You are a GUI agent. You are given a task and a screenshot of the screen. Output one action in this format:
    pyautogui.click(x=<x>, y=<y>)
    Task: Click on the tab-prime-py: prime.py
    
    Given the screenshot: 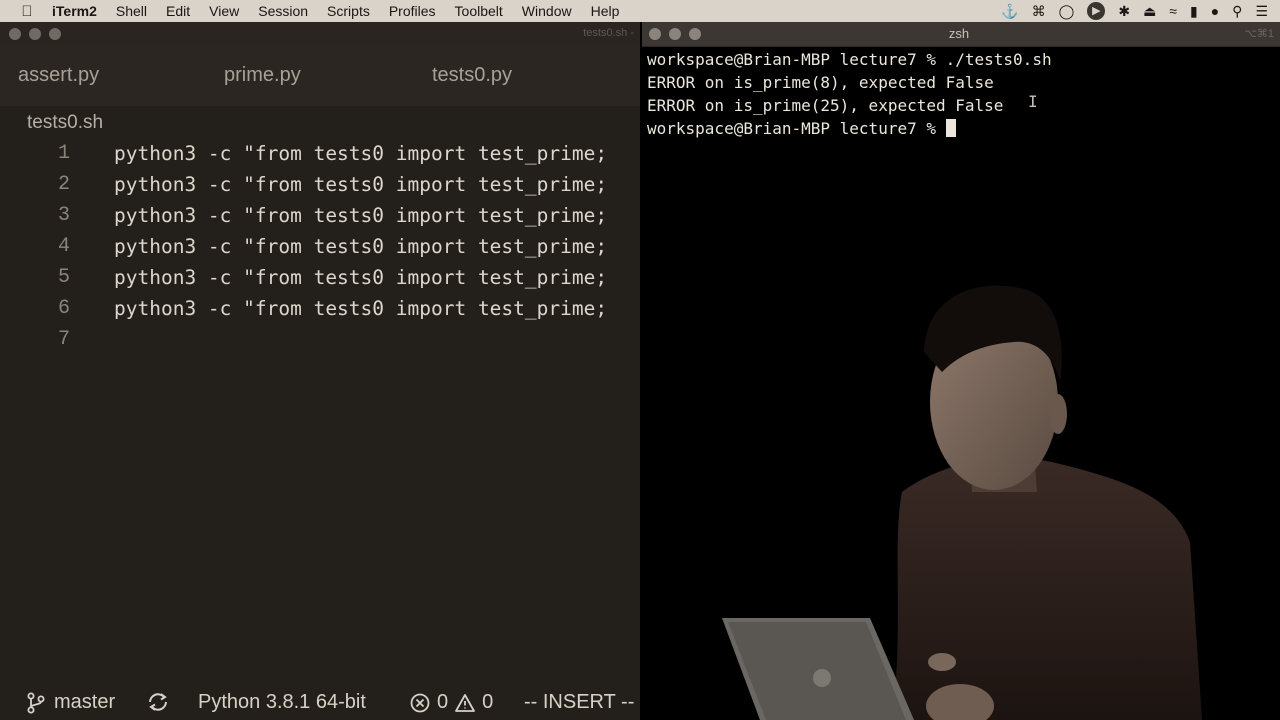 What is the action you would take?
    pyautogui.click(x=262, y=75)
    